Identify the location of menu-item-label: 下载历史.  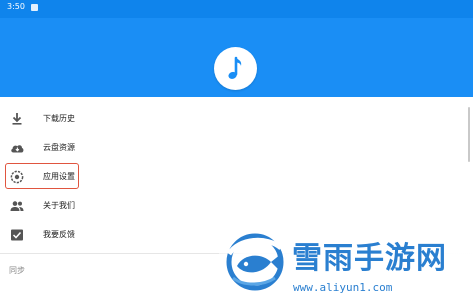
(59, 118).